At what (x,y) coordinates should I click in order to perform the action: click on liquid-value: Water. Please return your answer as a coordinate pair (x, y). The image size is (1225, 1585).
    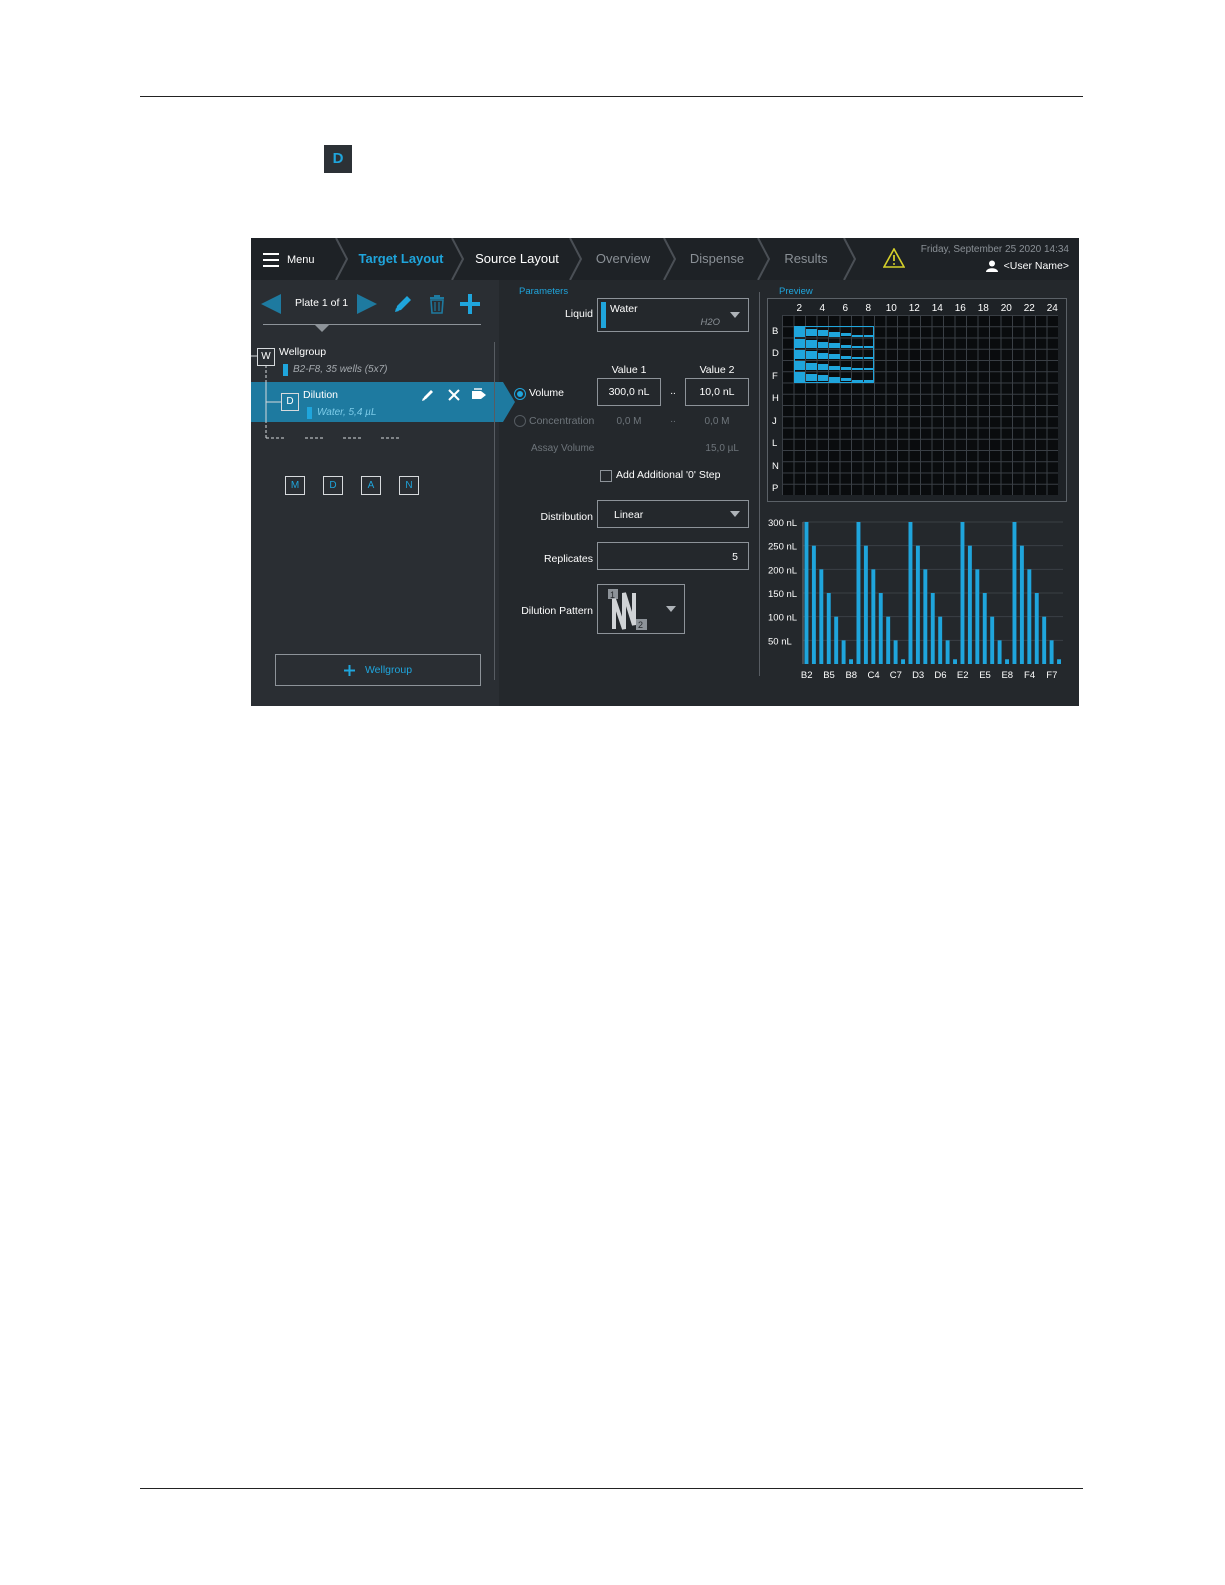
    Looking at the image, I should click on (624, 309).